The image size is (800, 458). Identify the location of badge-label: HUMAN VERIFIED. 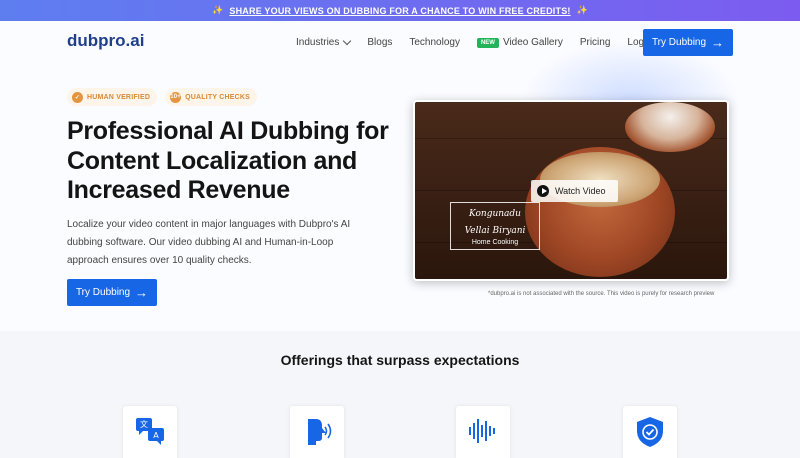
(119, 97).